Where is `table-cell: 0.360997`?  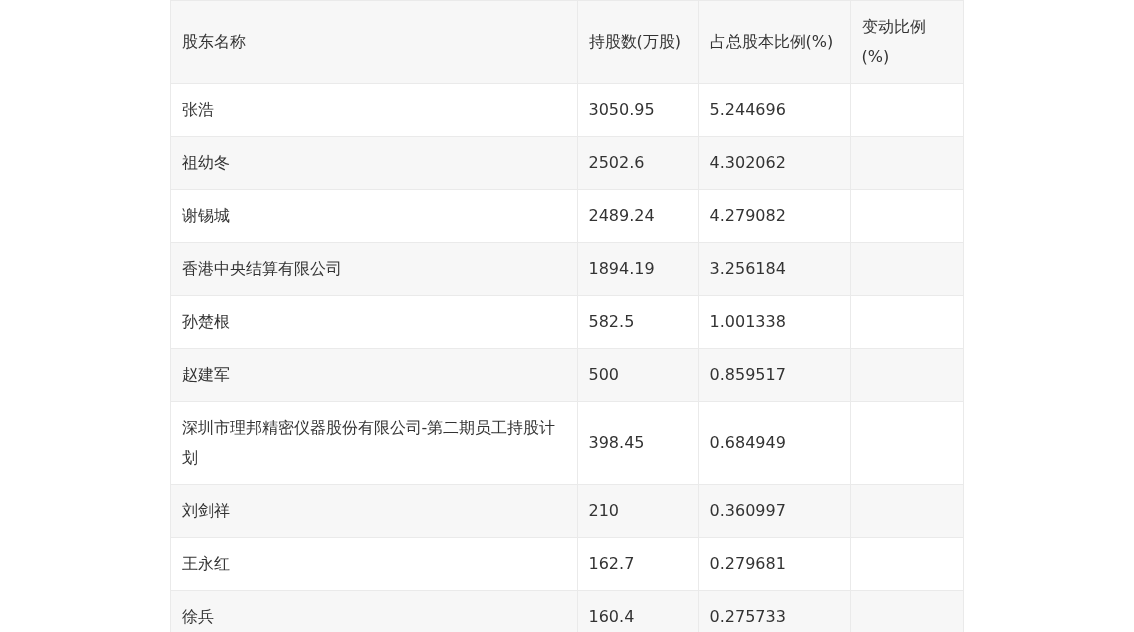 table-cell: 0.360997 is located at coordinates (774, 511).